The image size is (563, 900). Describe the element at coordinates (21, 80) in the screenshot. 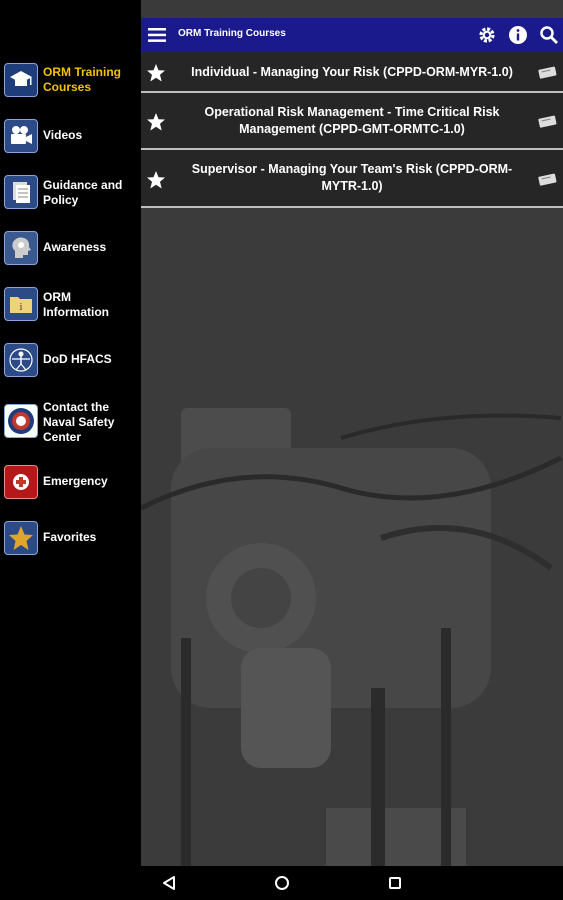

I see `graduation-cap-icon` at that location.